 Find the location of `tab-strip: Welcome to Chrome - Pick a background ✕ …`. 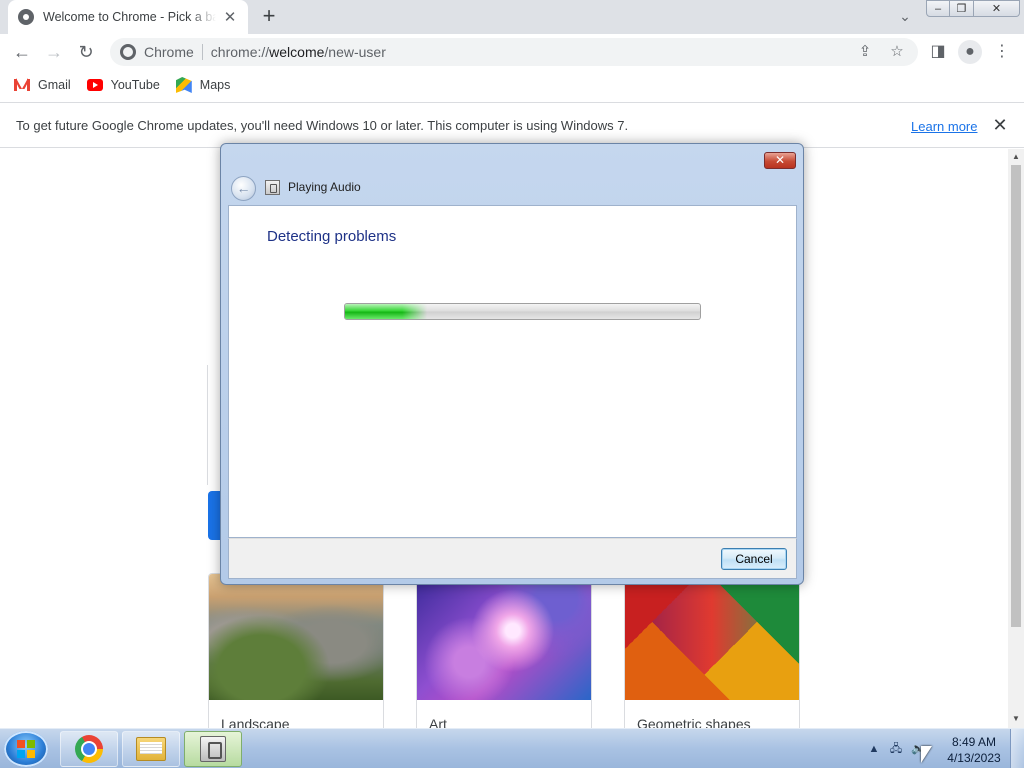

tab-strip: Welcome to Chrome - Pick a background ✕ … is located at coordinates (512, 17).